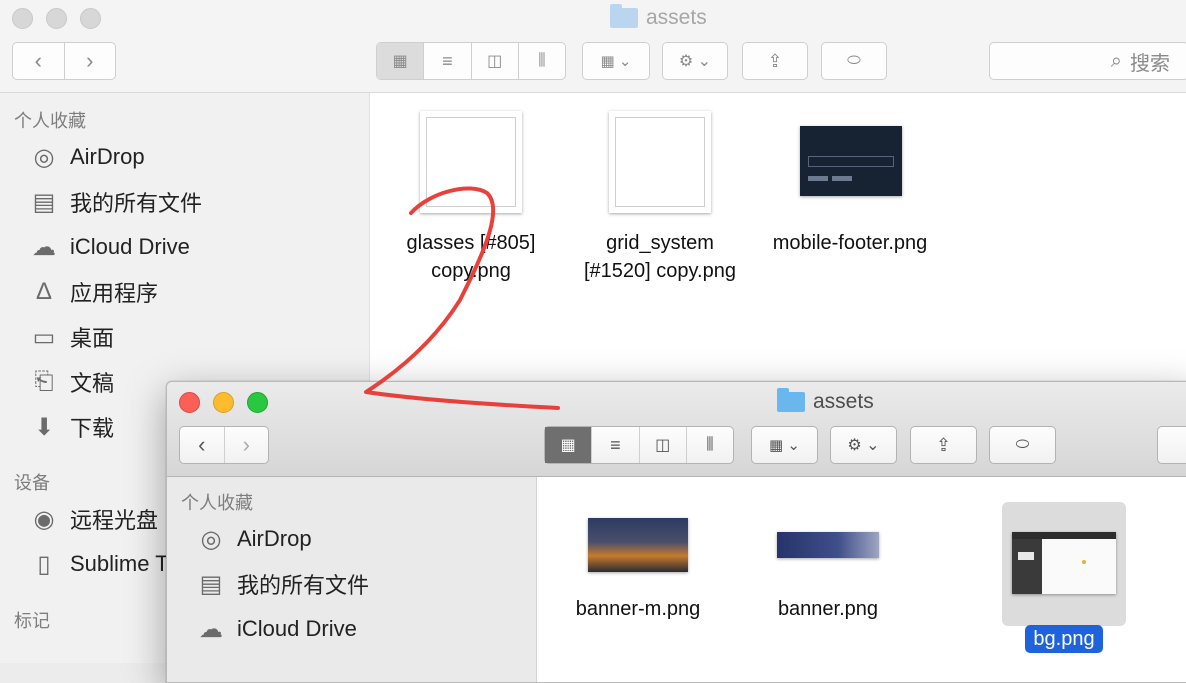  What do you see at coordinates (850, 243) in the screenshot?
I see `file-item-mobile-footer: mobile-footer.png` at bounding box center [850, 243].